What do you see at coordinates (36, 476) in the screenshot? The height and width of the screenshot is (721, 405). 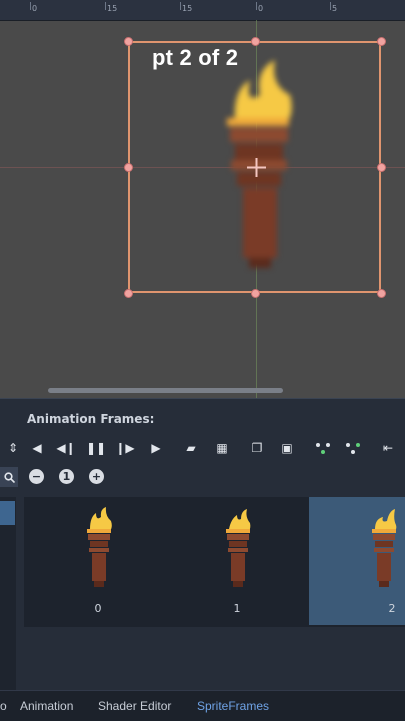 I see `zoom-out-icon: −` at bounding box center [36, 476].